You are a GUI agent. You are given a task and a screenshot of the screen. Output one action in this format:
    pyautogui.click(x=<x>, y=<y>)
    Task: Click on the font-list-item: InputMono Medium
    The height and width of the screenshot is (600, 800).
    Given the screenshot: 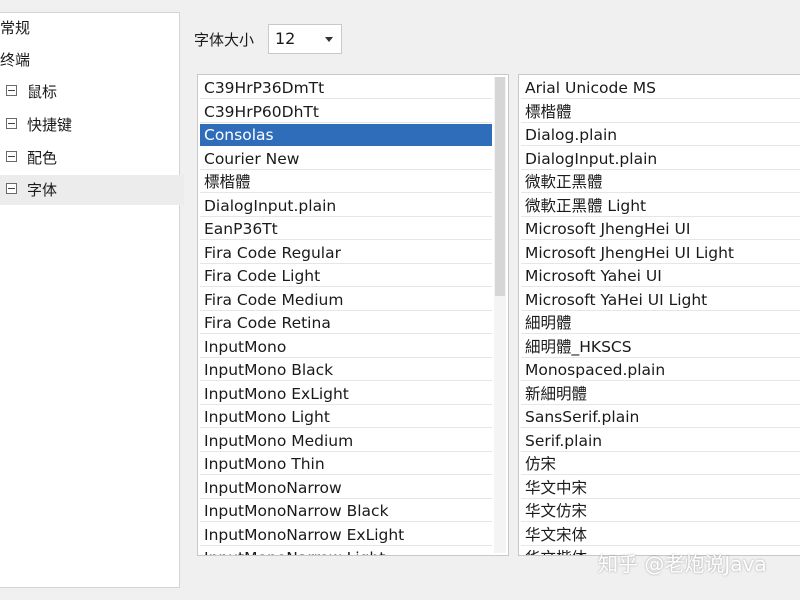 What is the action you would take?
    pyautogui.click(x=346, y=441)
    